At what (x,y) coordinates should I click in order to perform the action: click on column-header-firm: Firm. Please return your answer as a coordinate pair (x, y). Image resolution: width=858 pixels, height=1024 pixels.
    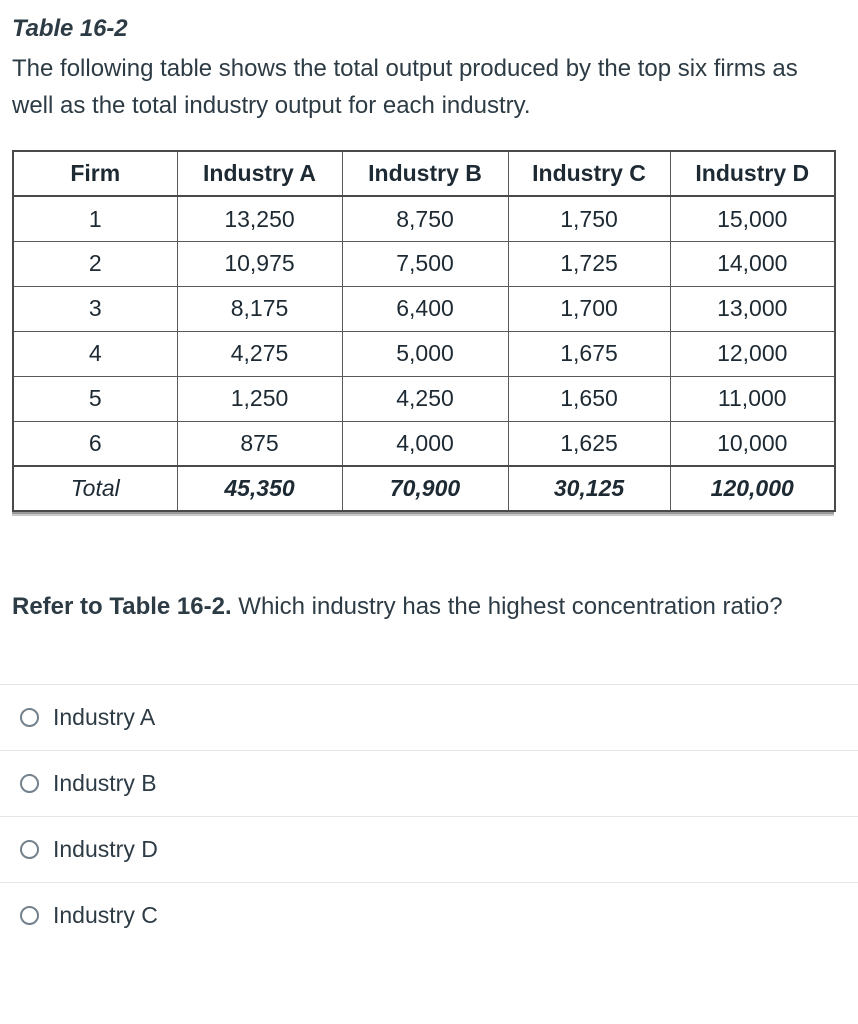
    Looking at the image, I should click on (95, 174).